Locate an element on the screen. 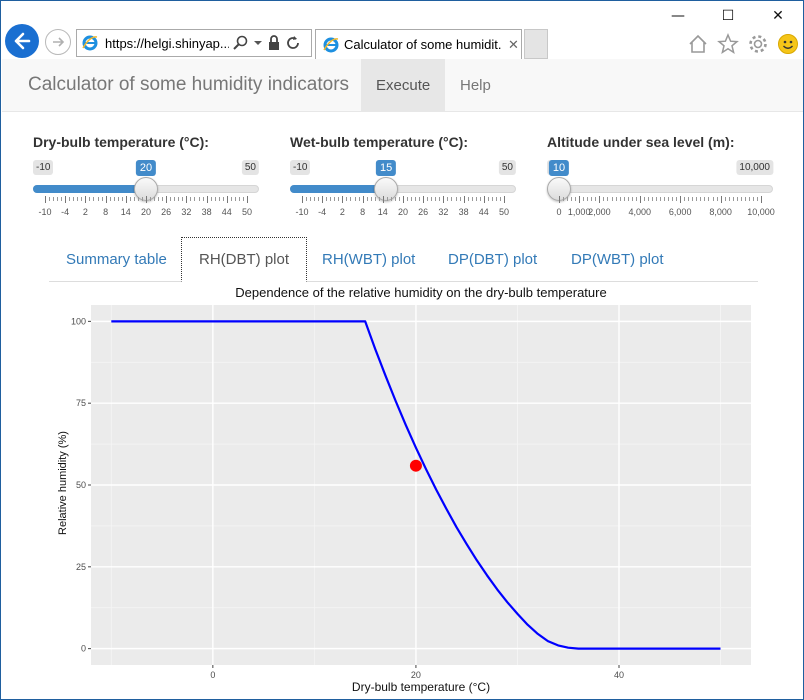  y-tick-label: 0 is located at coordinates (83, 649).